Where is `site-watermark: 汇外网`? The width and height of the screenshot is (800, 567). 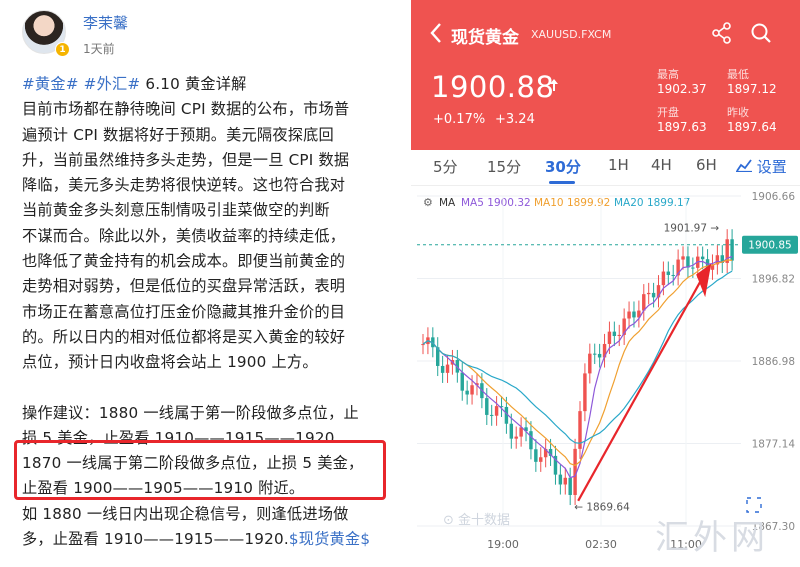
site-watermark: 汇外网 is located at coordinates (712, 538).